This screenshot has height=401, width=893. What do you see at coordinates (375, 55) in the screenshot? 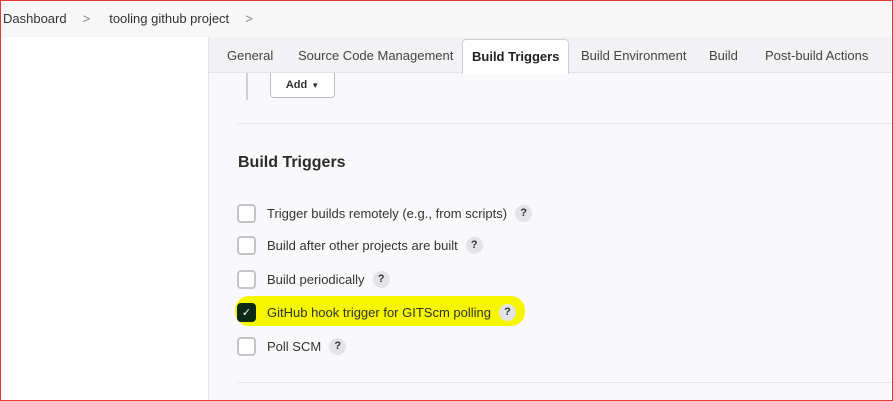
I see `tab-source-code-management: Source Code Management` at bounding box center [375, 55].